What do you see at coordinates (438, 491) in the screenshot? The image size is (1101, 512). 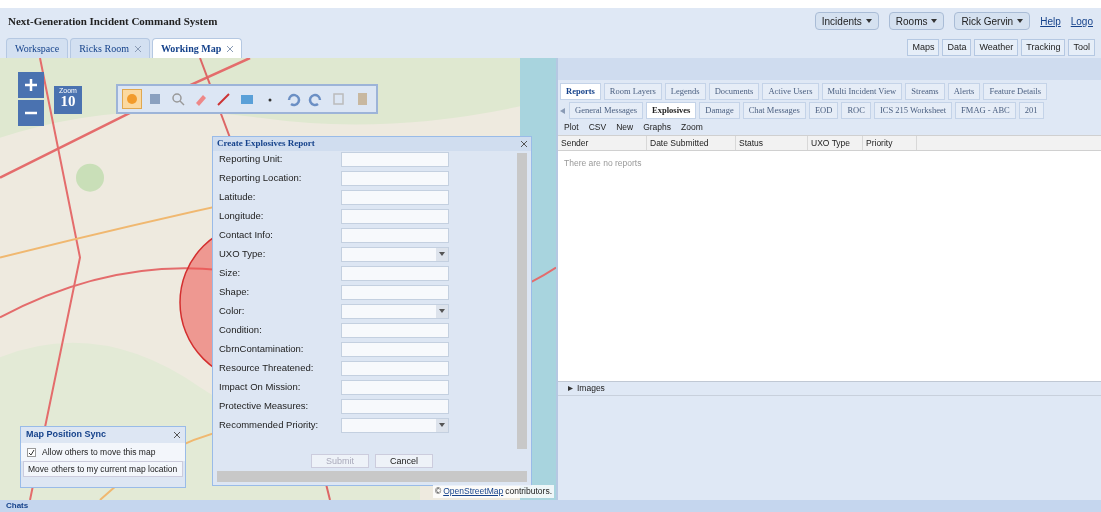 I see `copyright-symbol: ©` at bounding box center [438, 491].